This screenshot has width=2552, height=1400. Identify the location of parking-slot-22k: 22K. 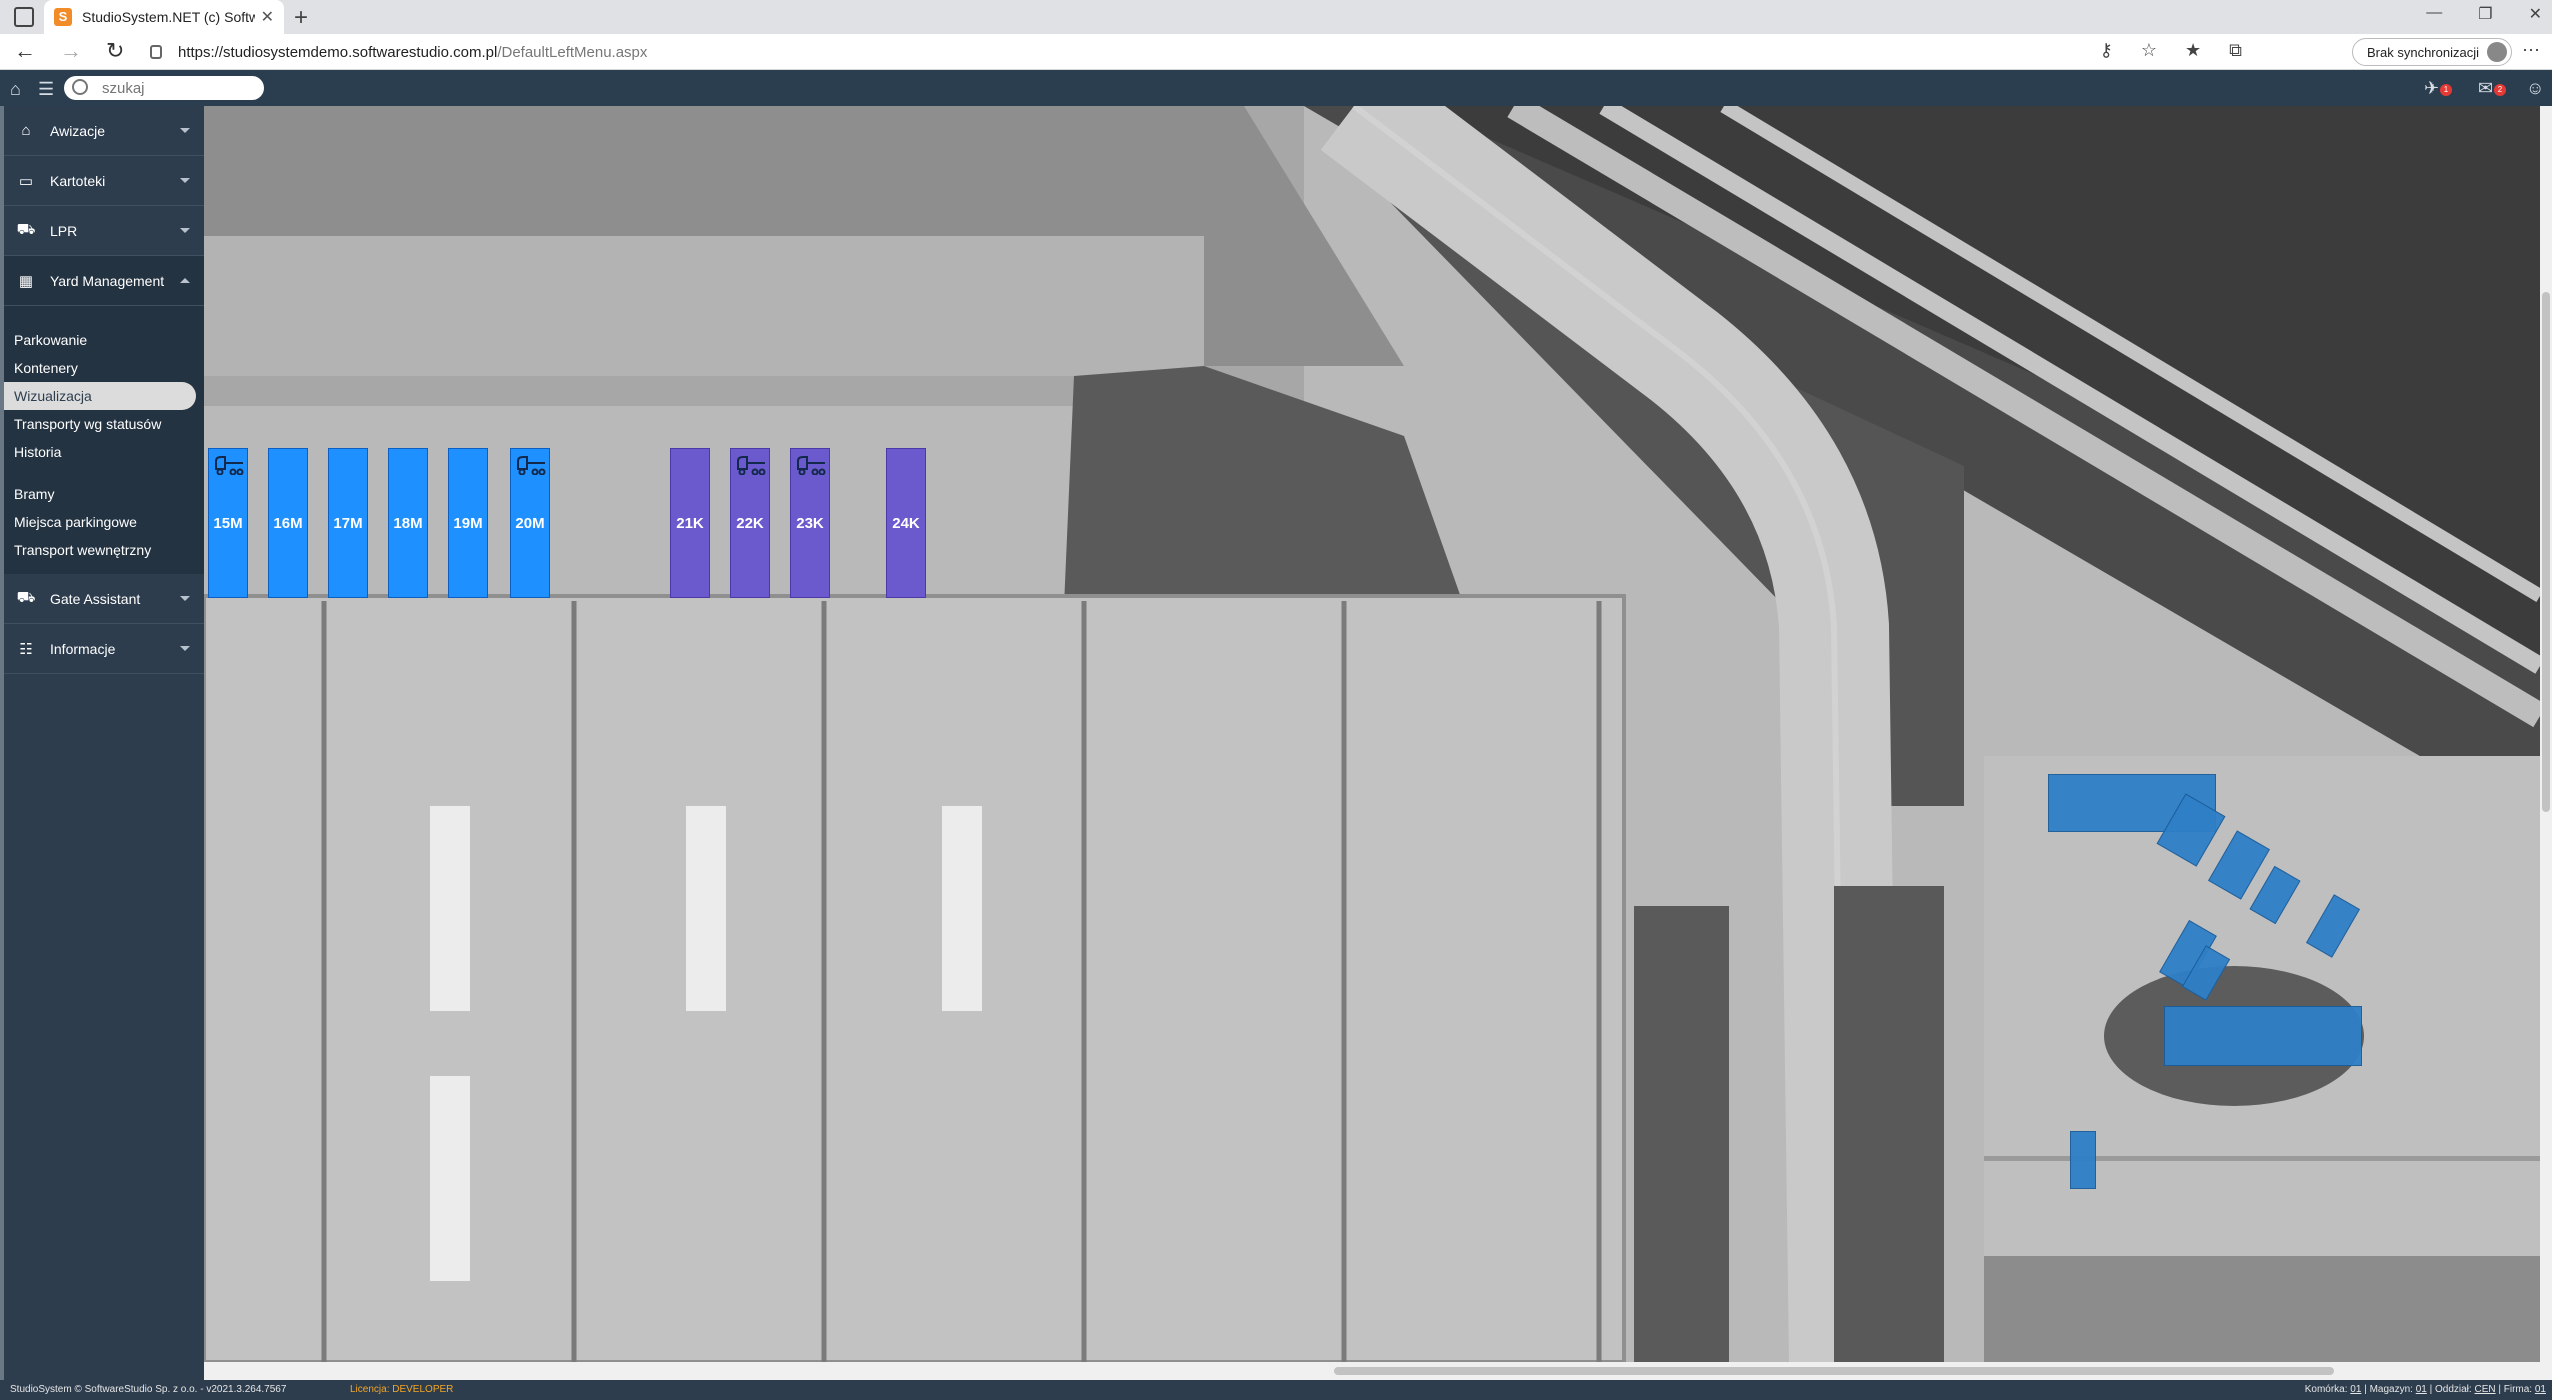
(750, 523).